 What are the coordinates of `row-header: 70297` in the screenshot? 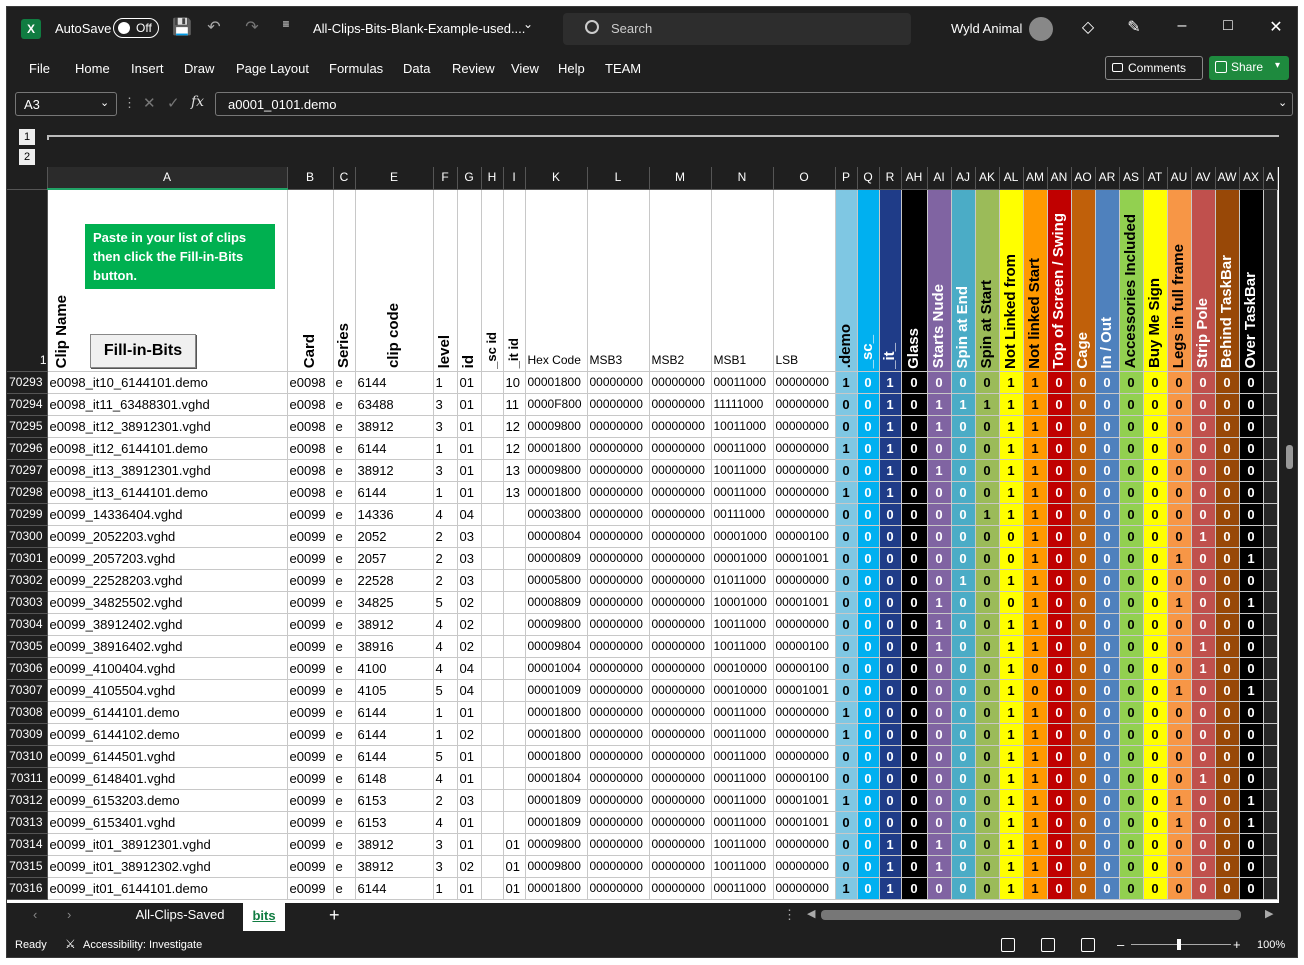 It's located at (27, 470).